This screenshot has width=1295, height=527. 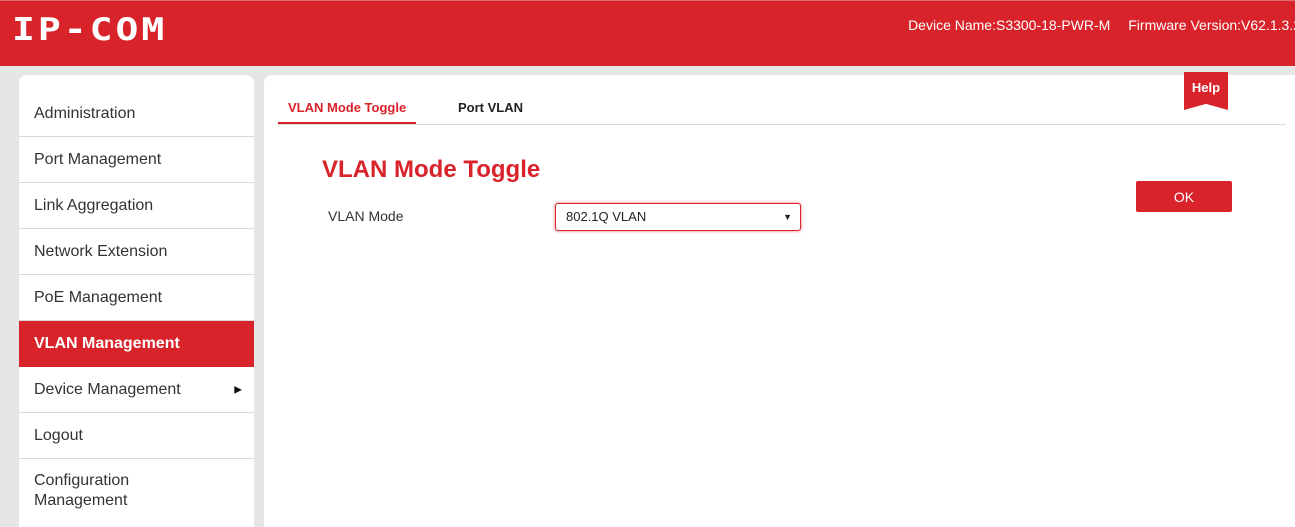 I want to click on sidebar-item-label: PoE Management, so click(x=98, y=297).